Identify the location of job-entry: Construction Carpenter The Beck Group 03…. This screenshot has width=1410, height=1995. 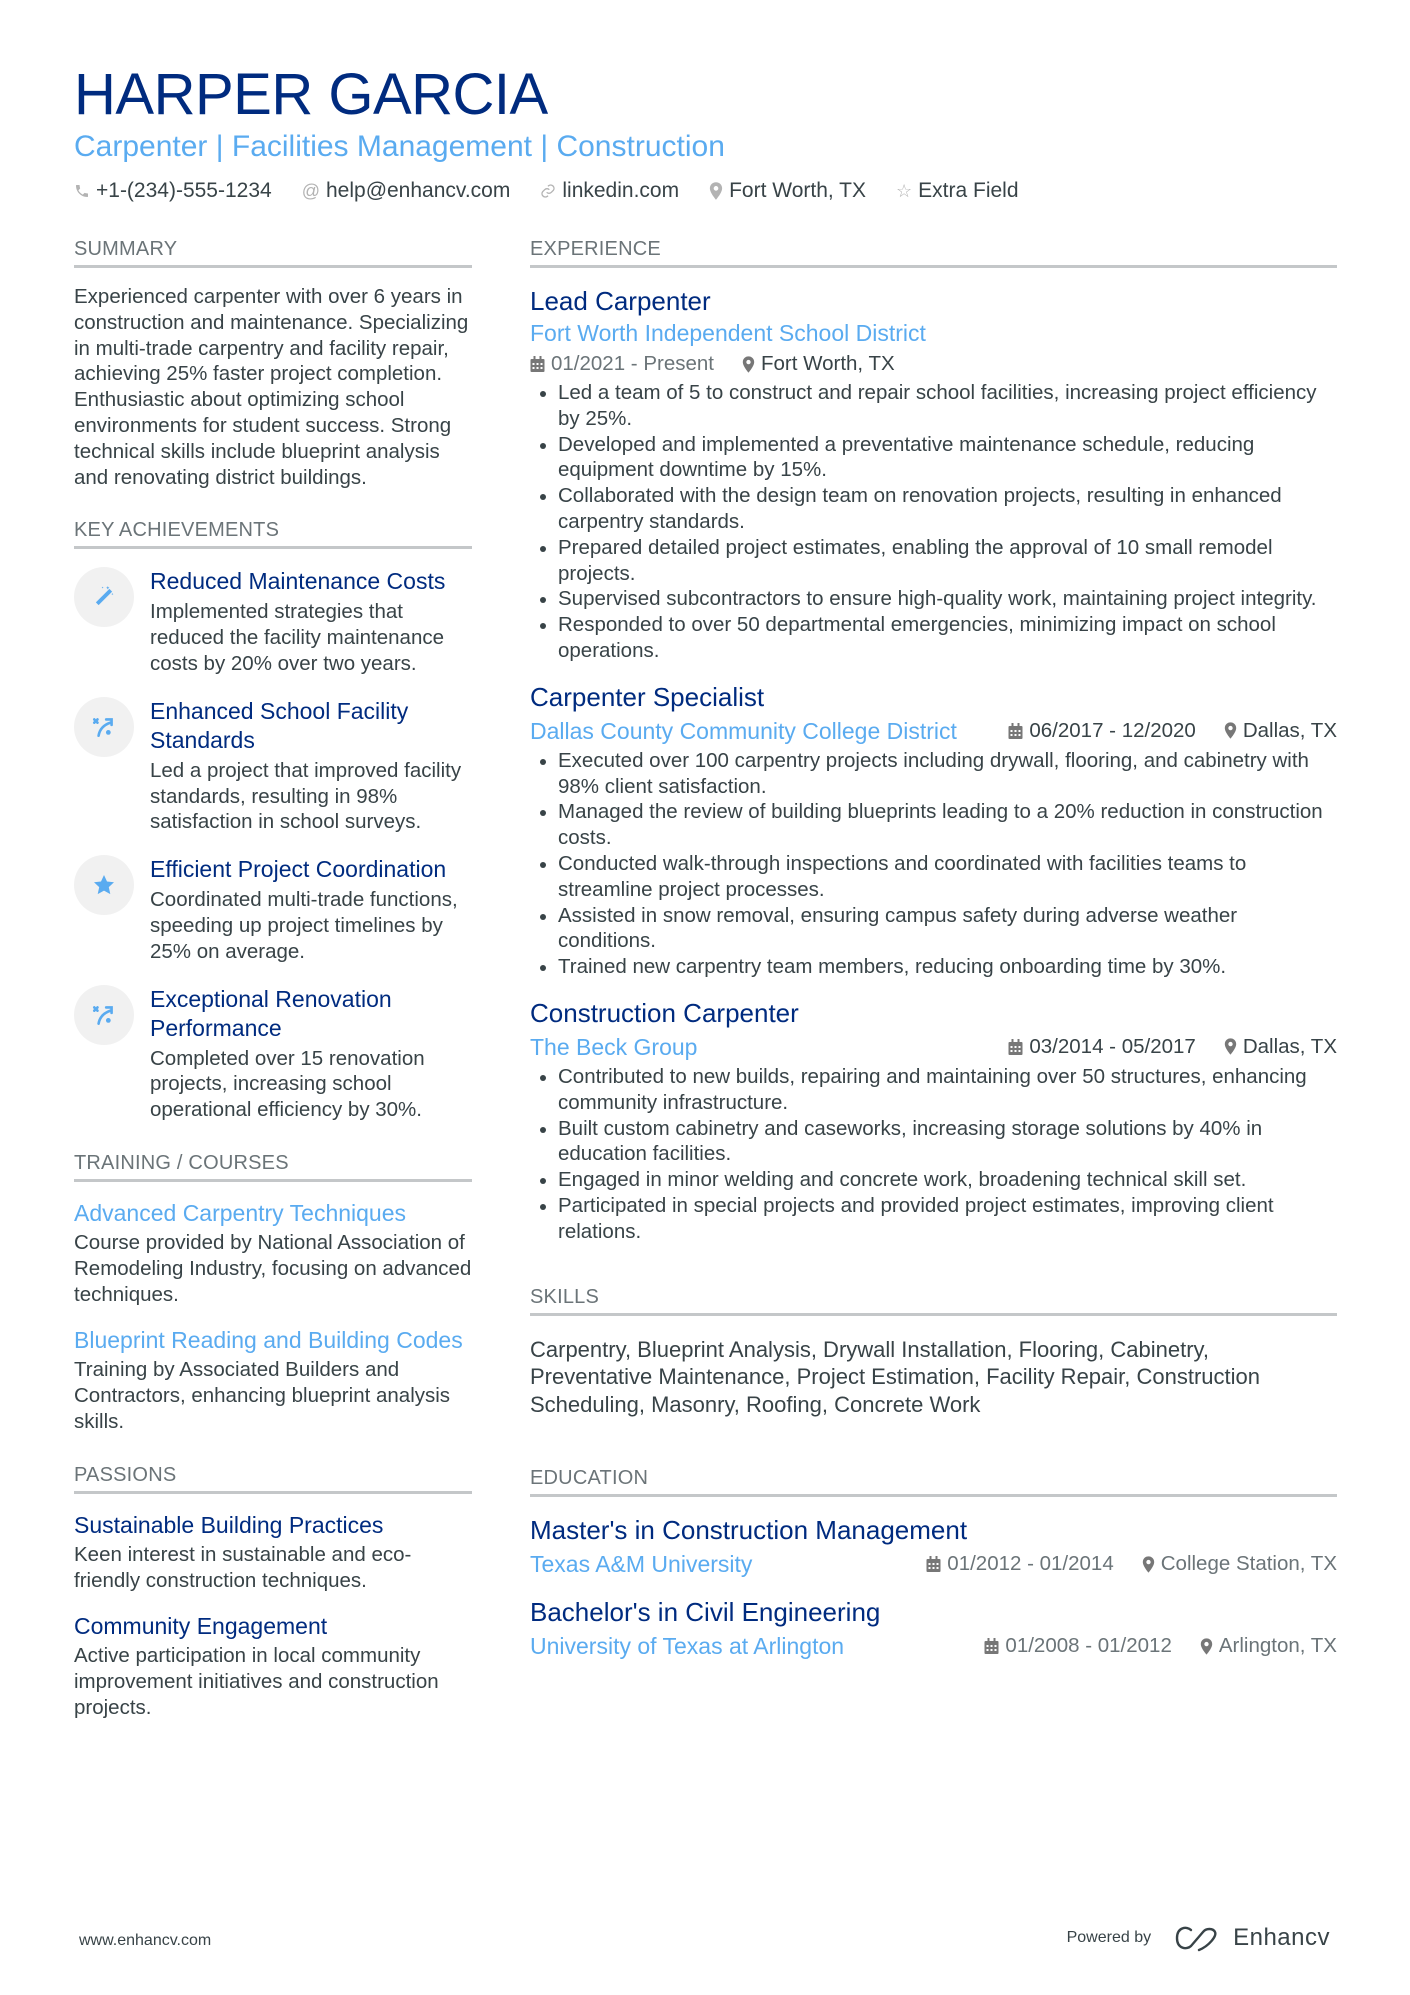
(933, 1120).